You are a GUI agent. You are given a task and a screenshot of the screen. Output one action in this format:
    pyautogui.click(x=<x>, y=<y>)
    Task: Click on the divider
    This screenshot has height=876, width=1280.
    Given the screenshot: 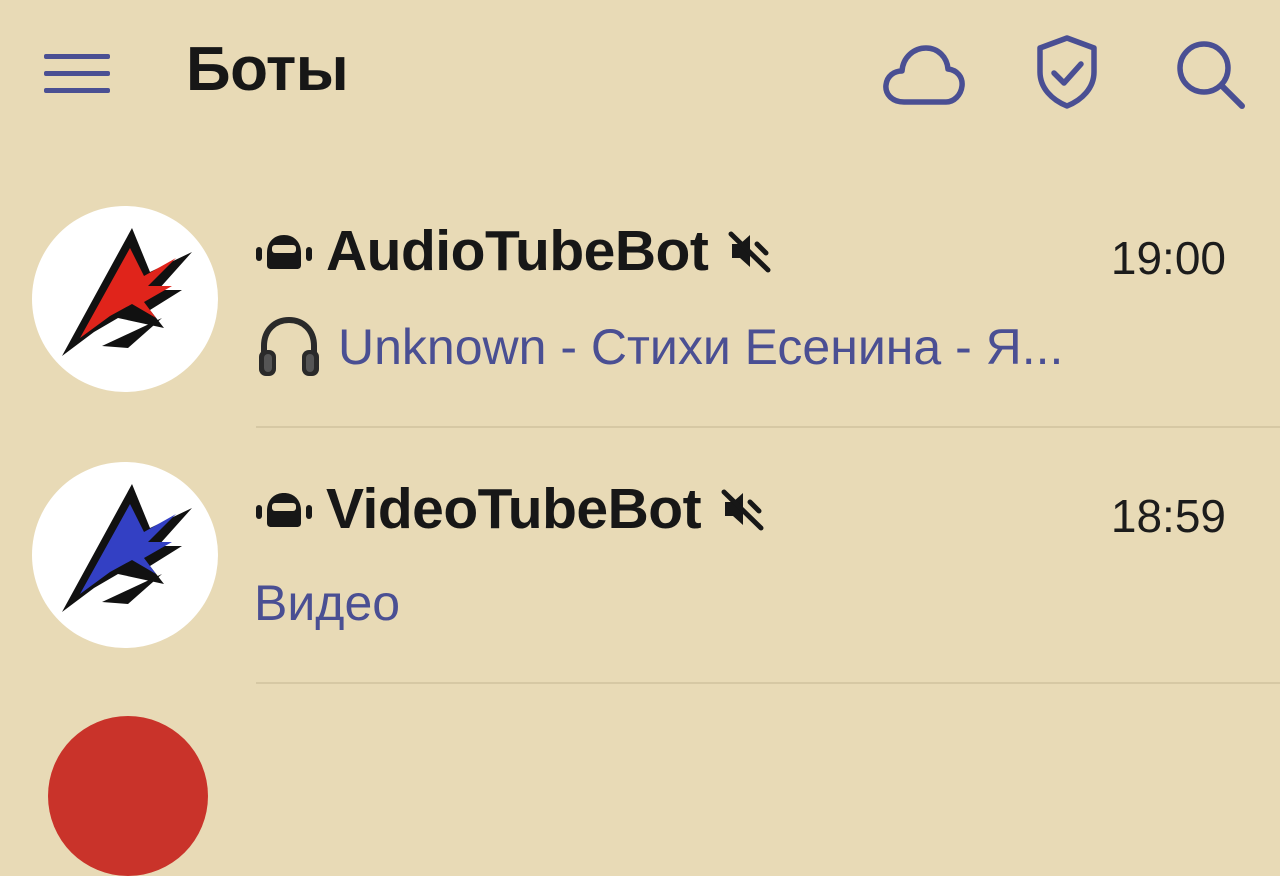 What is the action you would take?
    pyautogui.click(x=768, y=683)
    